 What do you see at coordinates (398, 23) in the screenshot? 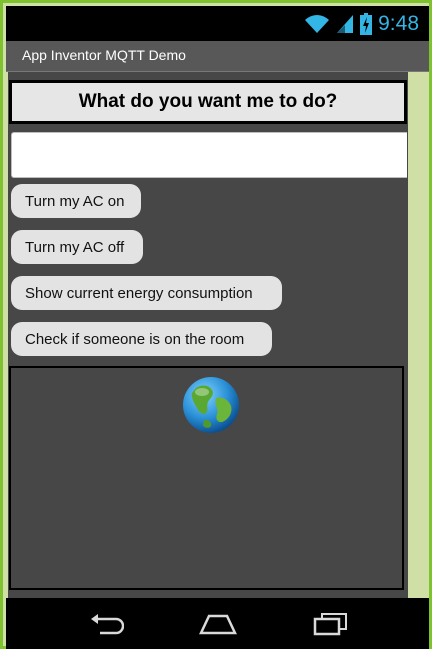
I see `status-time: 9:48` at bounding box center [398, 23].